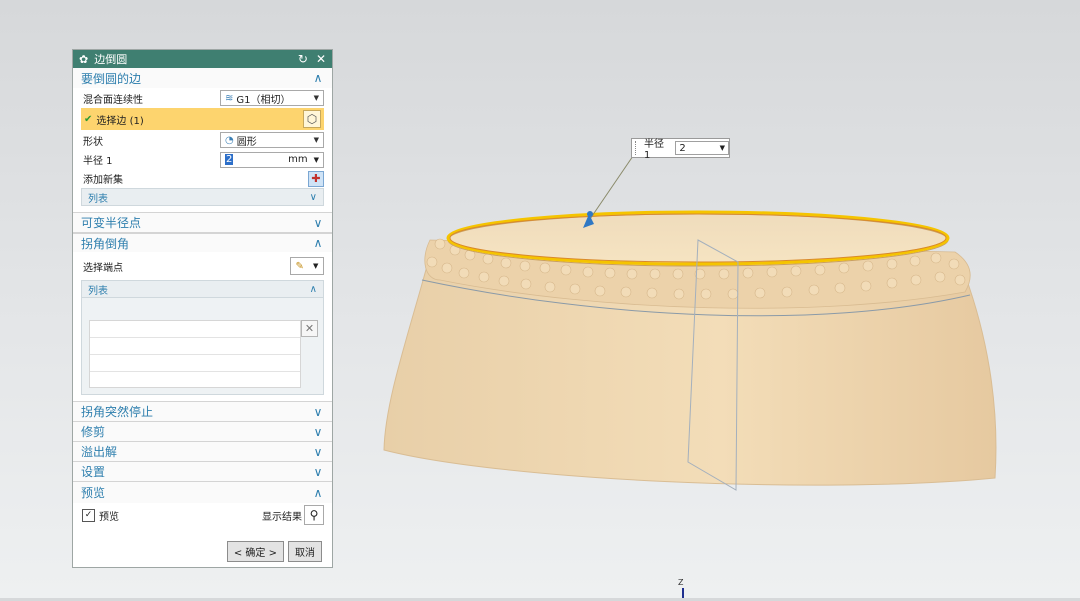 The width and height of the screenshot is (1080, 601). Describe the element at coordinates (202, 266) in the screenshot. I see `select-endpoint-row: 选择端点 ✎ ▼` at that location.